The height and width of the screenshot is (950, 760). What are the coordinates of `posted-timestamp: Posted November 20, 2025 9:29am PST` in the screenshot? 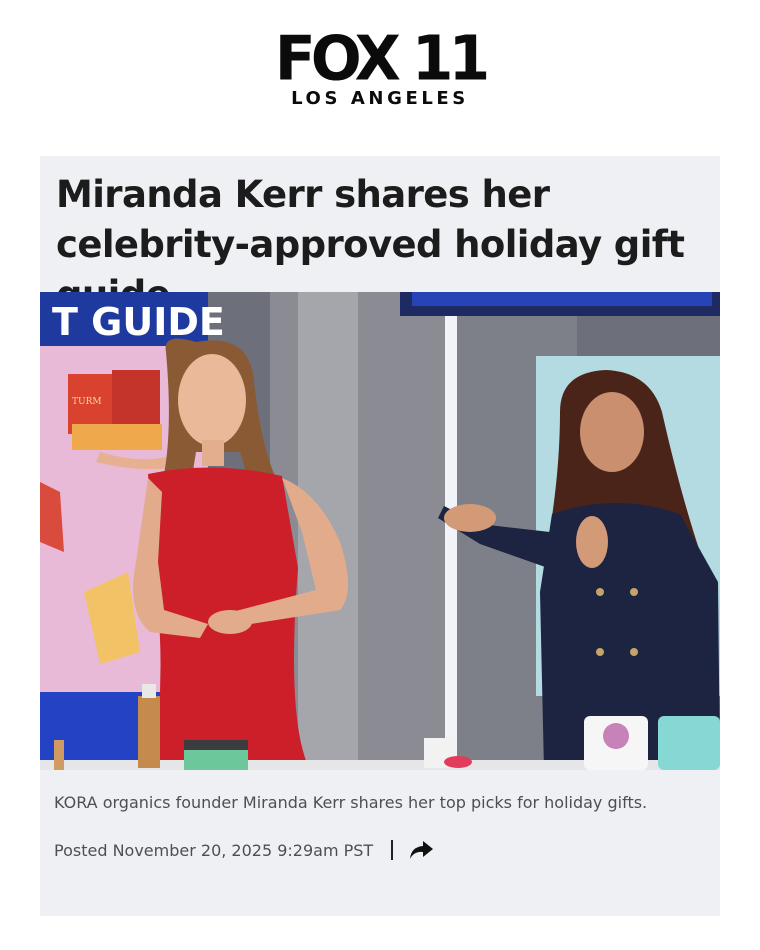 It's located at (214, 850).